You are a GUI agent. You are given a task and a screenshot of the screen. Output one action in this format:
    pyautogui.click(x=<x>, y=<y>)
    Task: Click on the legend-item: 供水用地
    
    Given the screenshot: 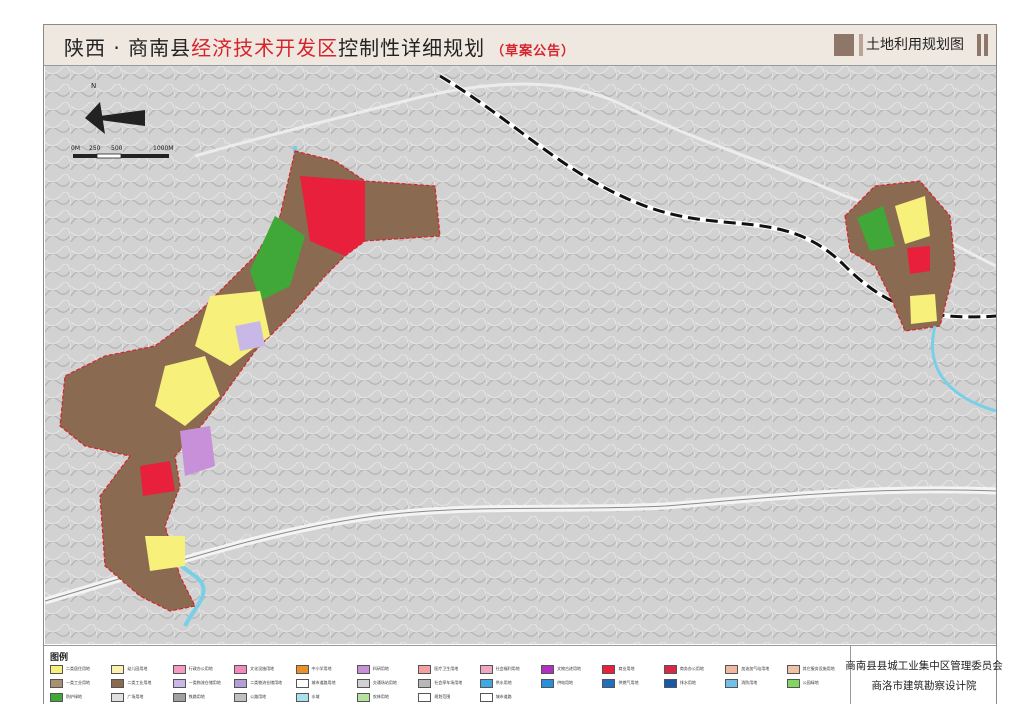 What is the action you would take?
    pyautogui.click(x=510, y=683)
    